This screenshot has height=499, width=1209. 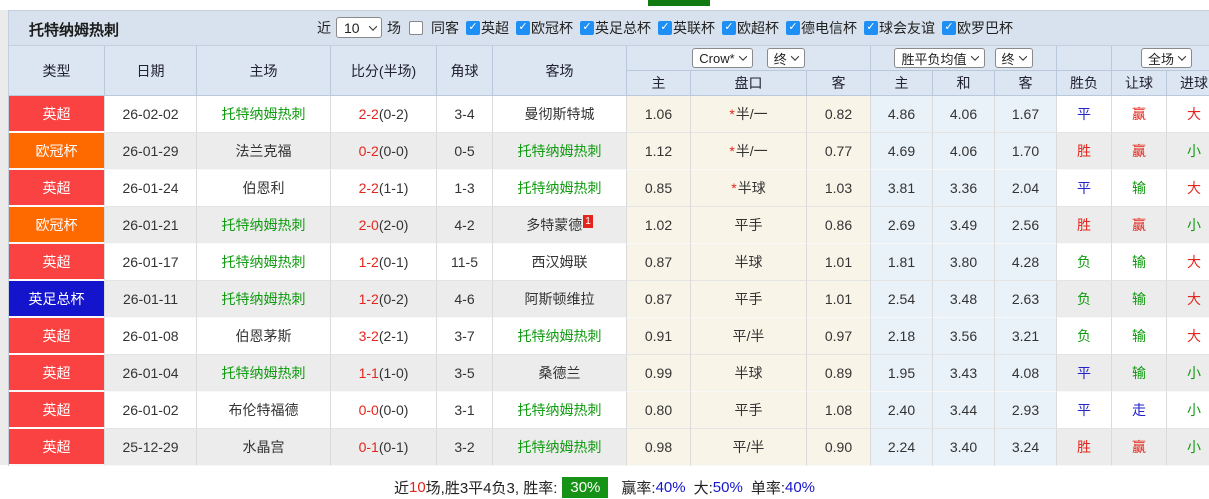 I want to click on match-date: 25-12-29, so click(x=151, y=447).